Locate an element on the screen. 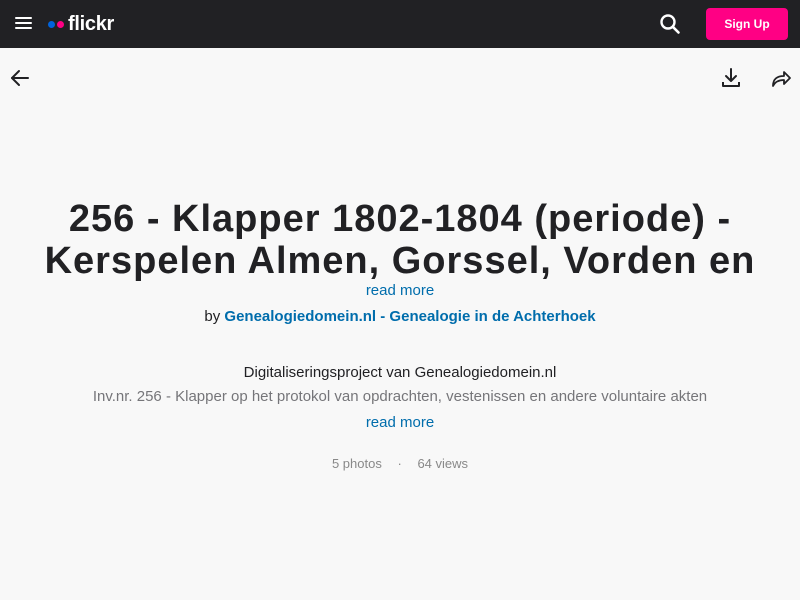  sign-up-button: Sign Up is located at coordinates (747, 24).